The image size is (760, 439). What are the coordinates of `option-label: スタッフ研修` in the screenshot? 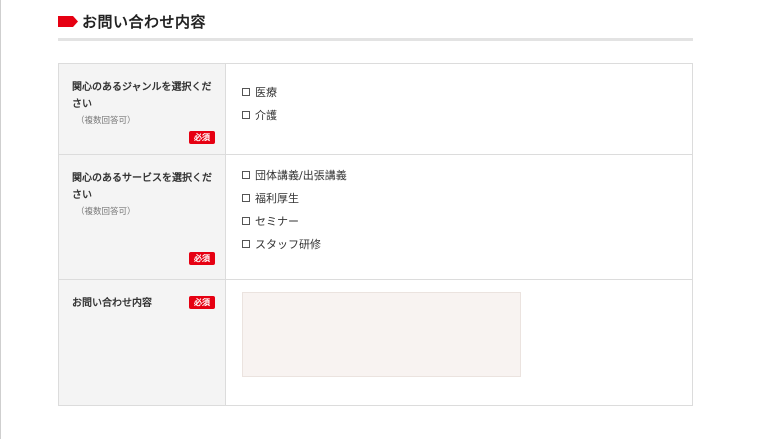 It's located at (288, 244).